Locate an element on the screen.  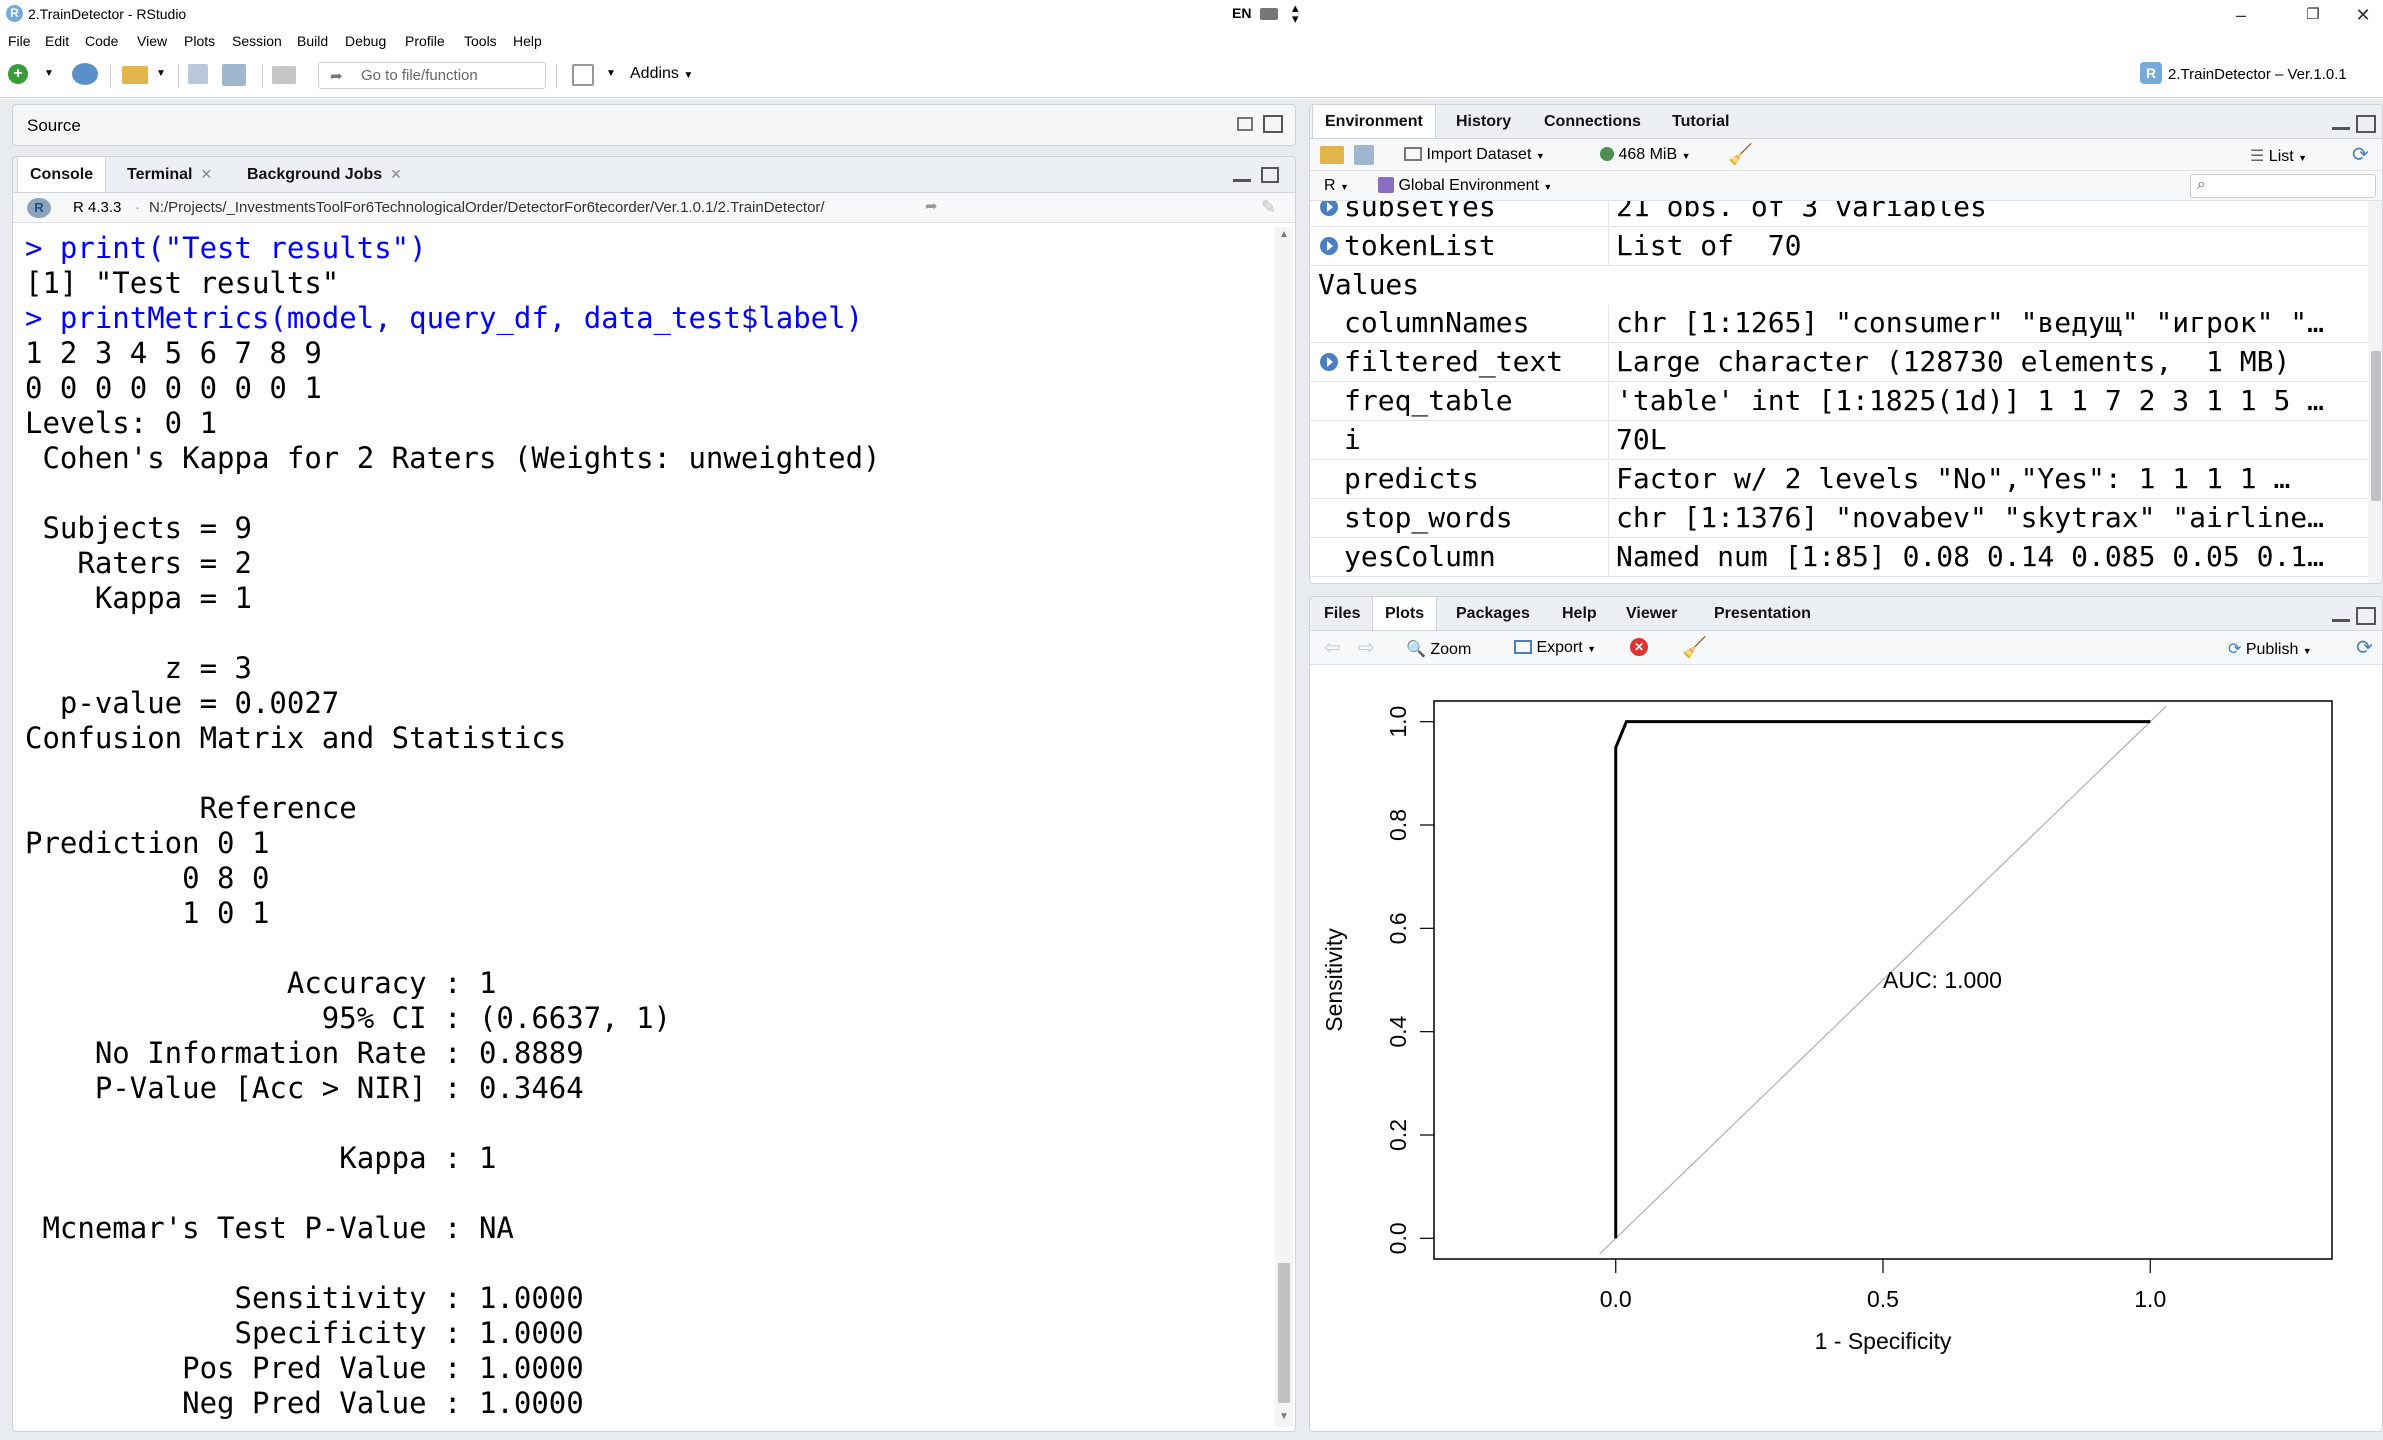
minimize-button: – is located at coordinates (2241, 15).